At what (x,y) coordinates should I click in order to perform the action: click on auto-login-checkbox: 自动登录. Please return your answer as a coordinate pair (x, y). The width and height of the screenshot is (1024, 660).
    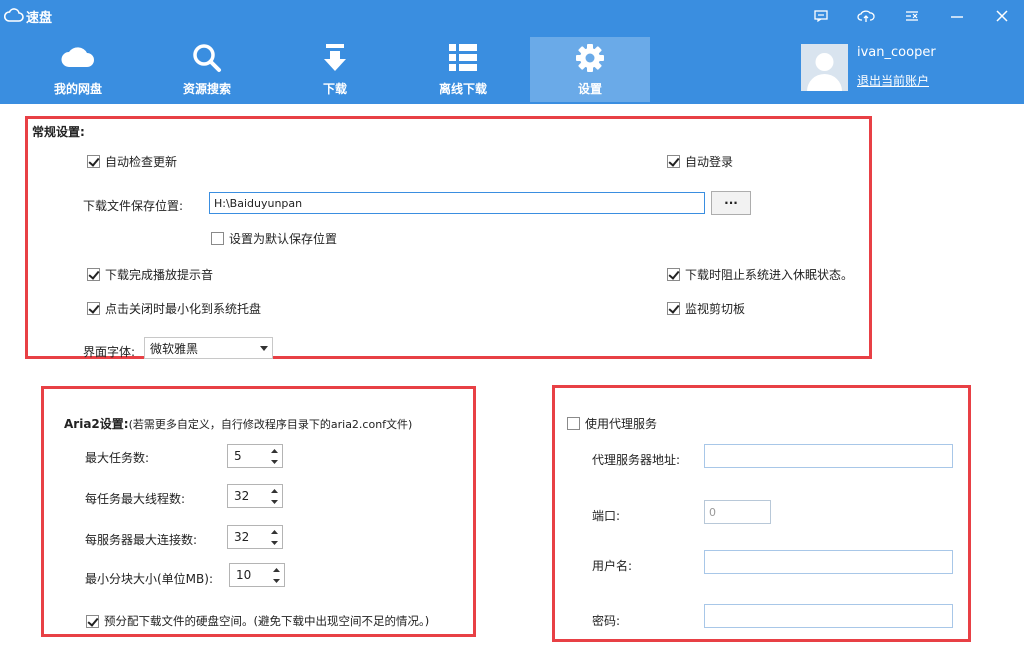
    Looking at the image, I should click on (700, 161).